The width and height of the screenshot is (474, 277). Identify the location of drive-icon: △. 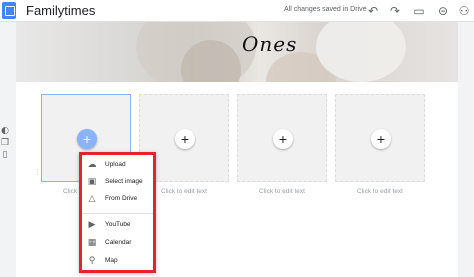
(92, 199).